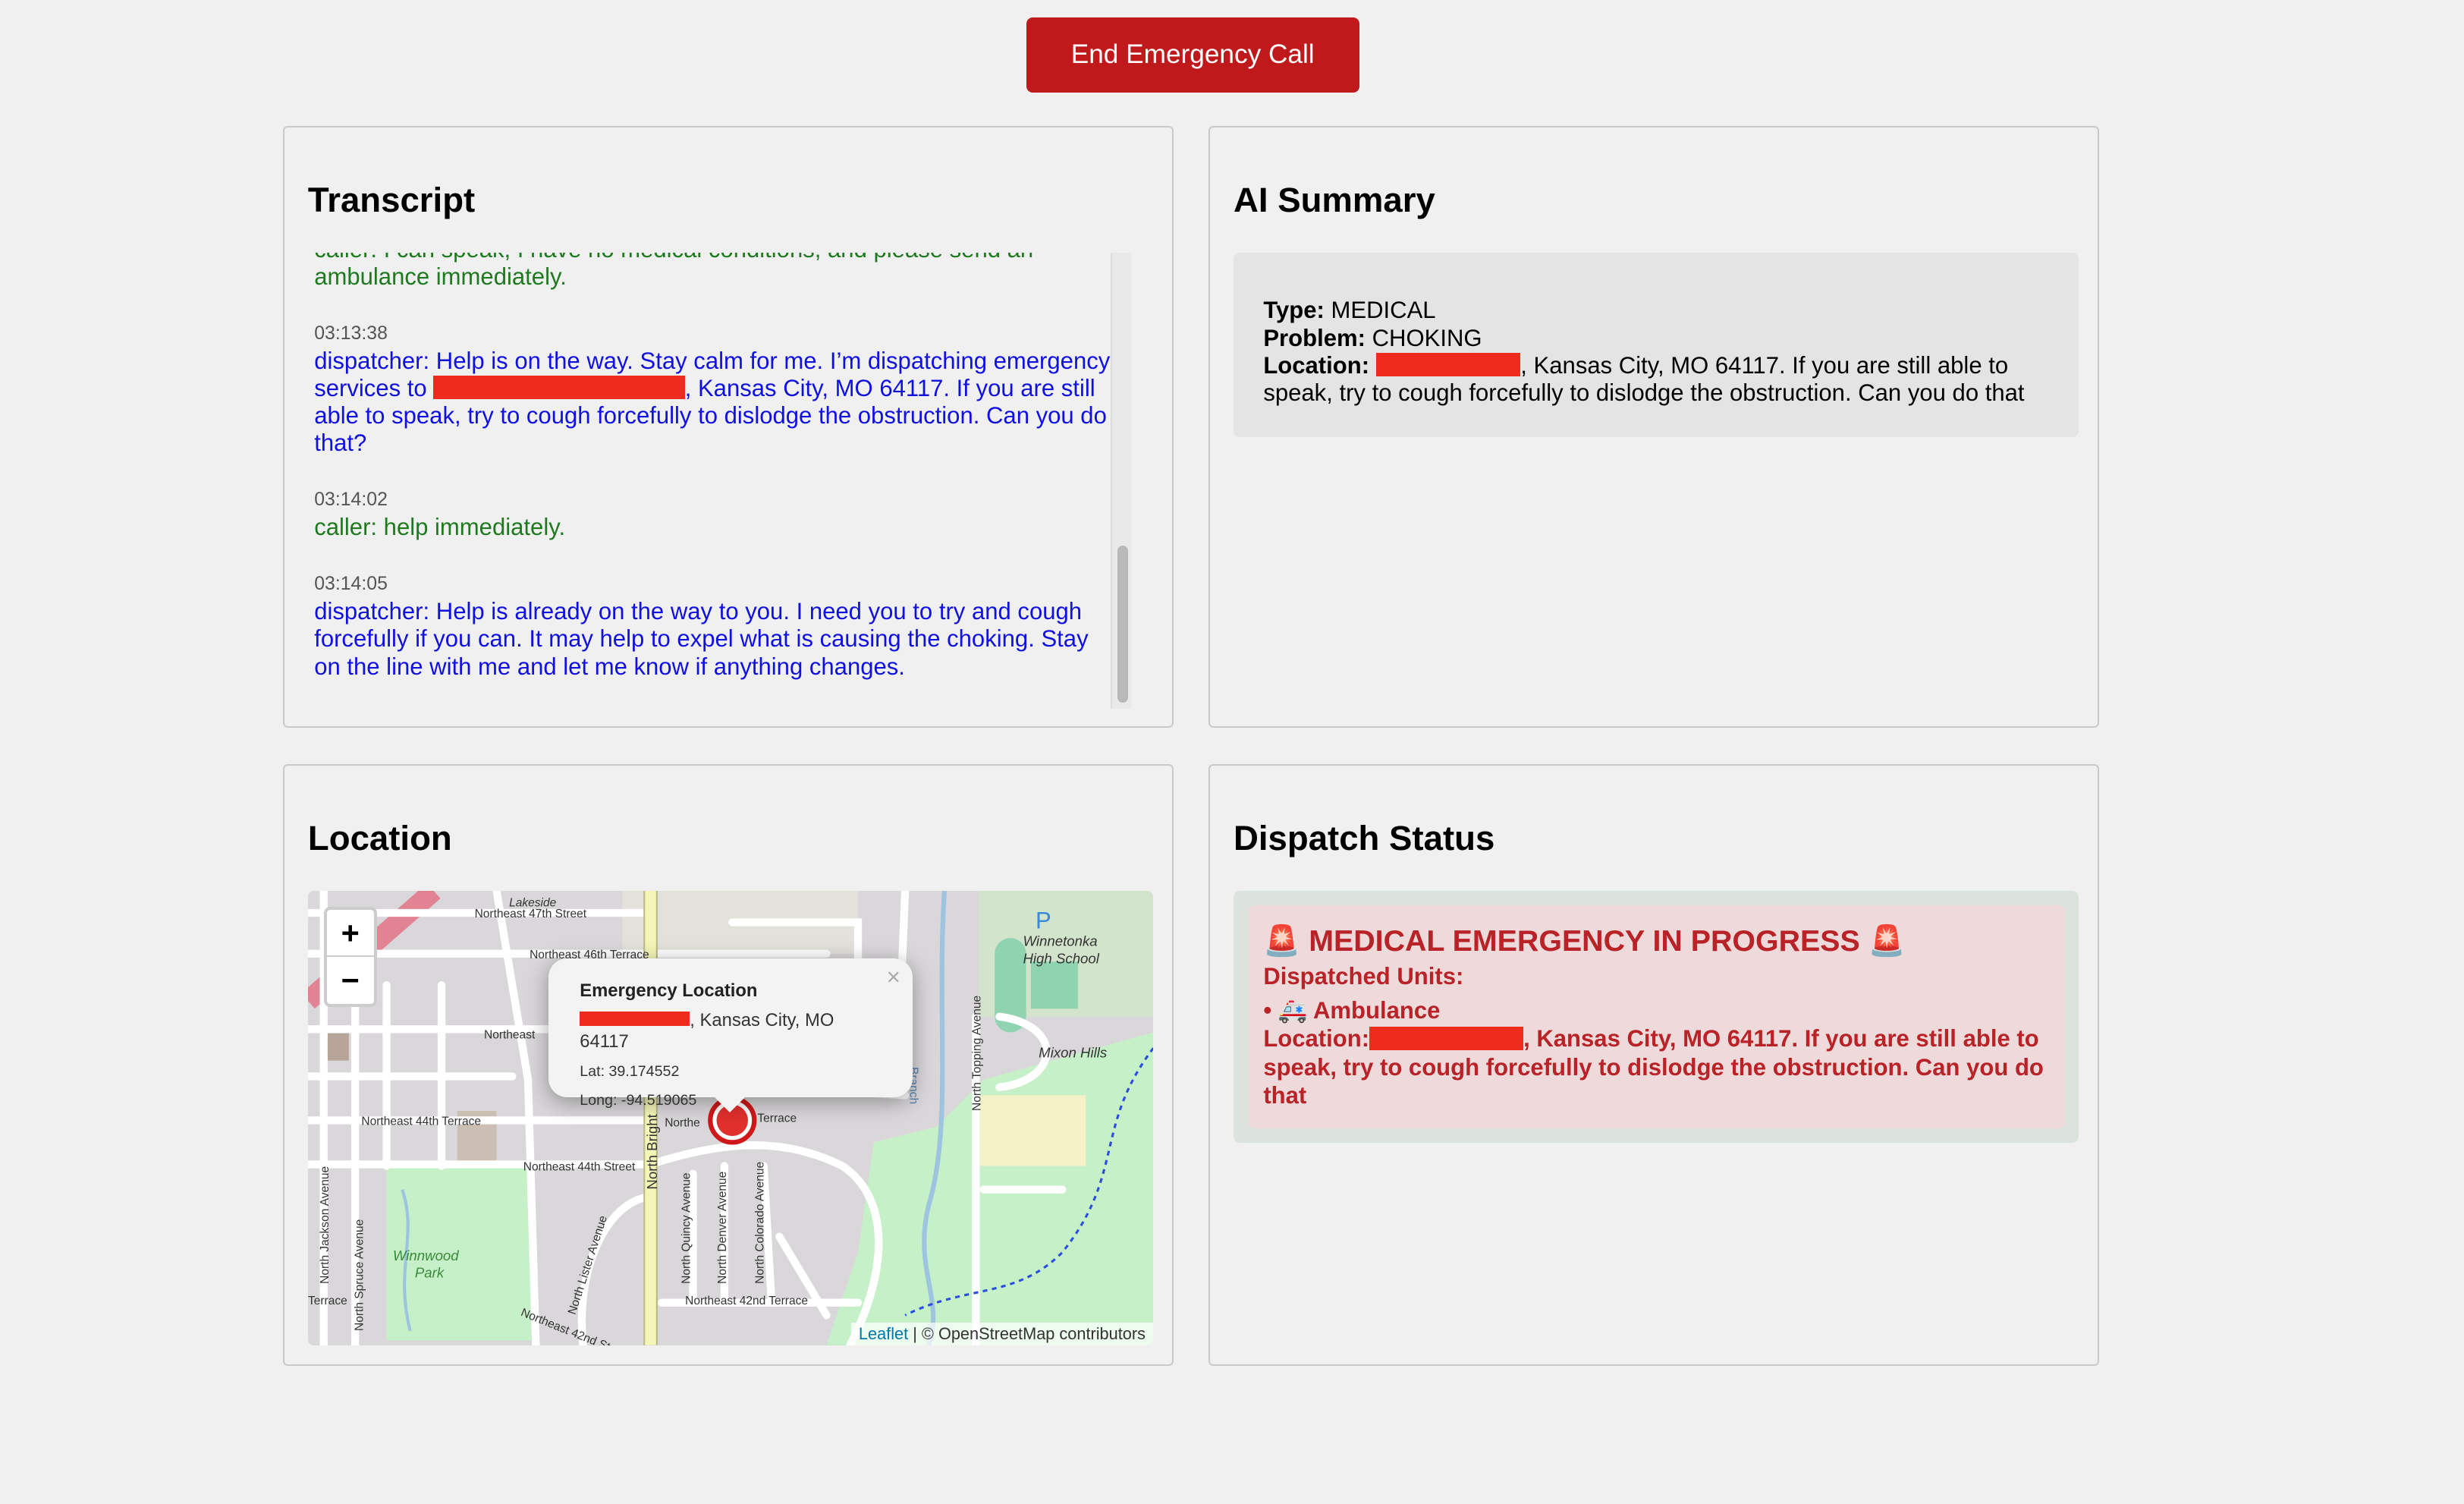 The height and width of the screenshot is (1504, 2464). Describe the element at coordinates (426, 1255) in the screenshot. I see `map-label: Winnwood` at that location.